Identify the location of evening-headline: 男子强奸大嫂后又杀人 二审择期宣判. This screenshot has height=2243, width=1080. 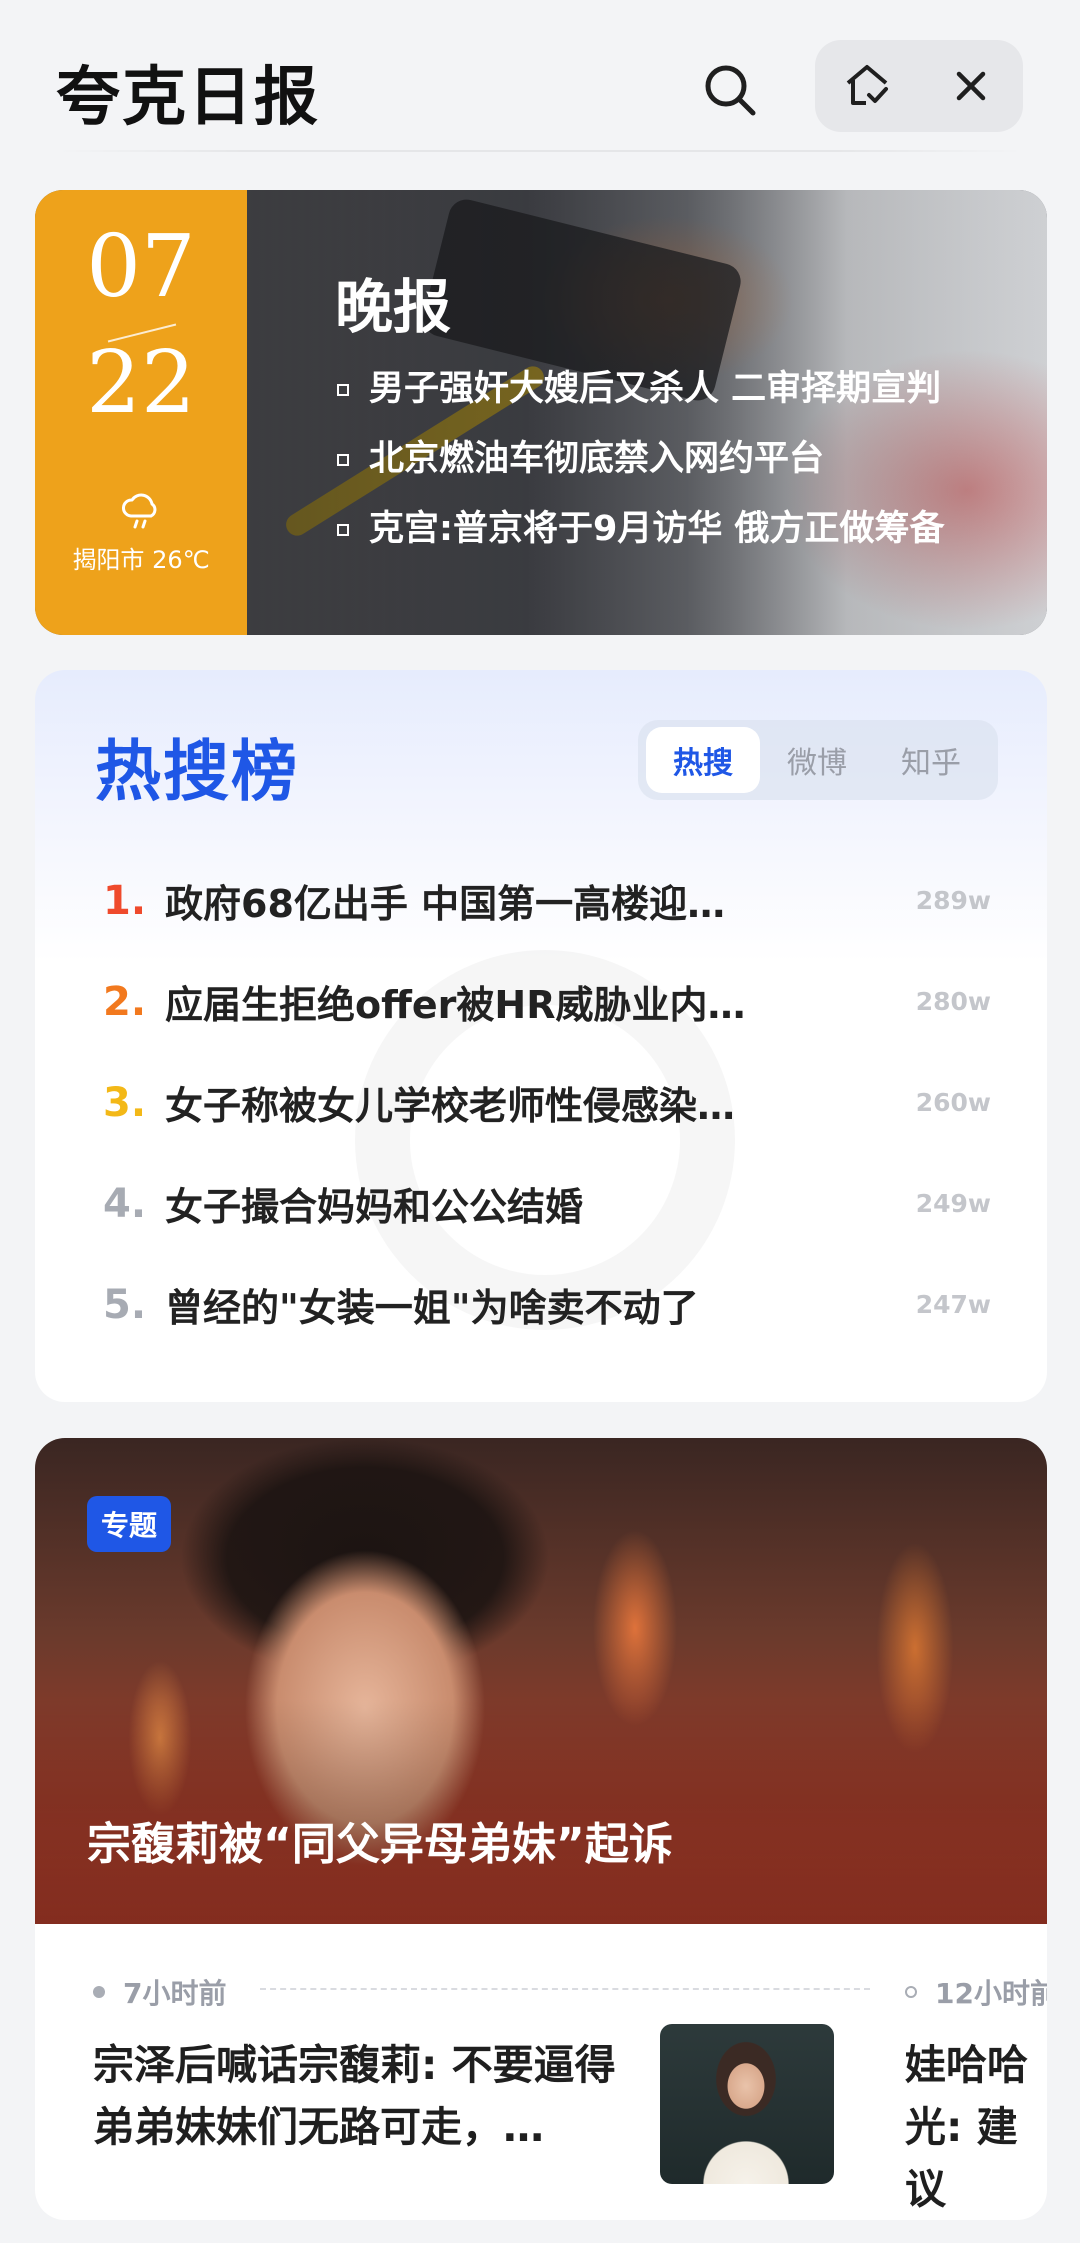
(641, 385).